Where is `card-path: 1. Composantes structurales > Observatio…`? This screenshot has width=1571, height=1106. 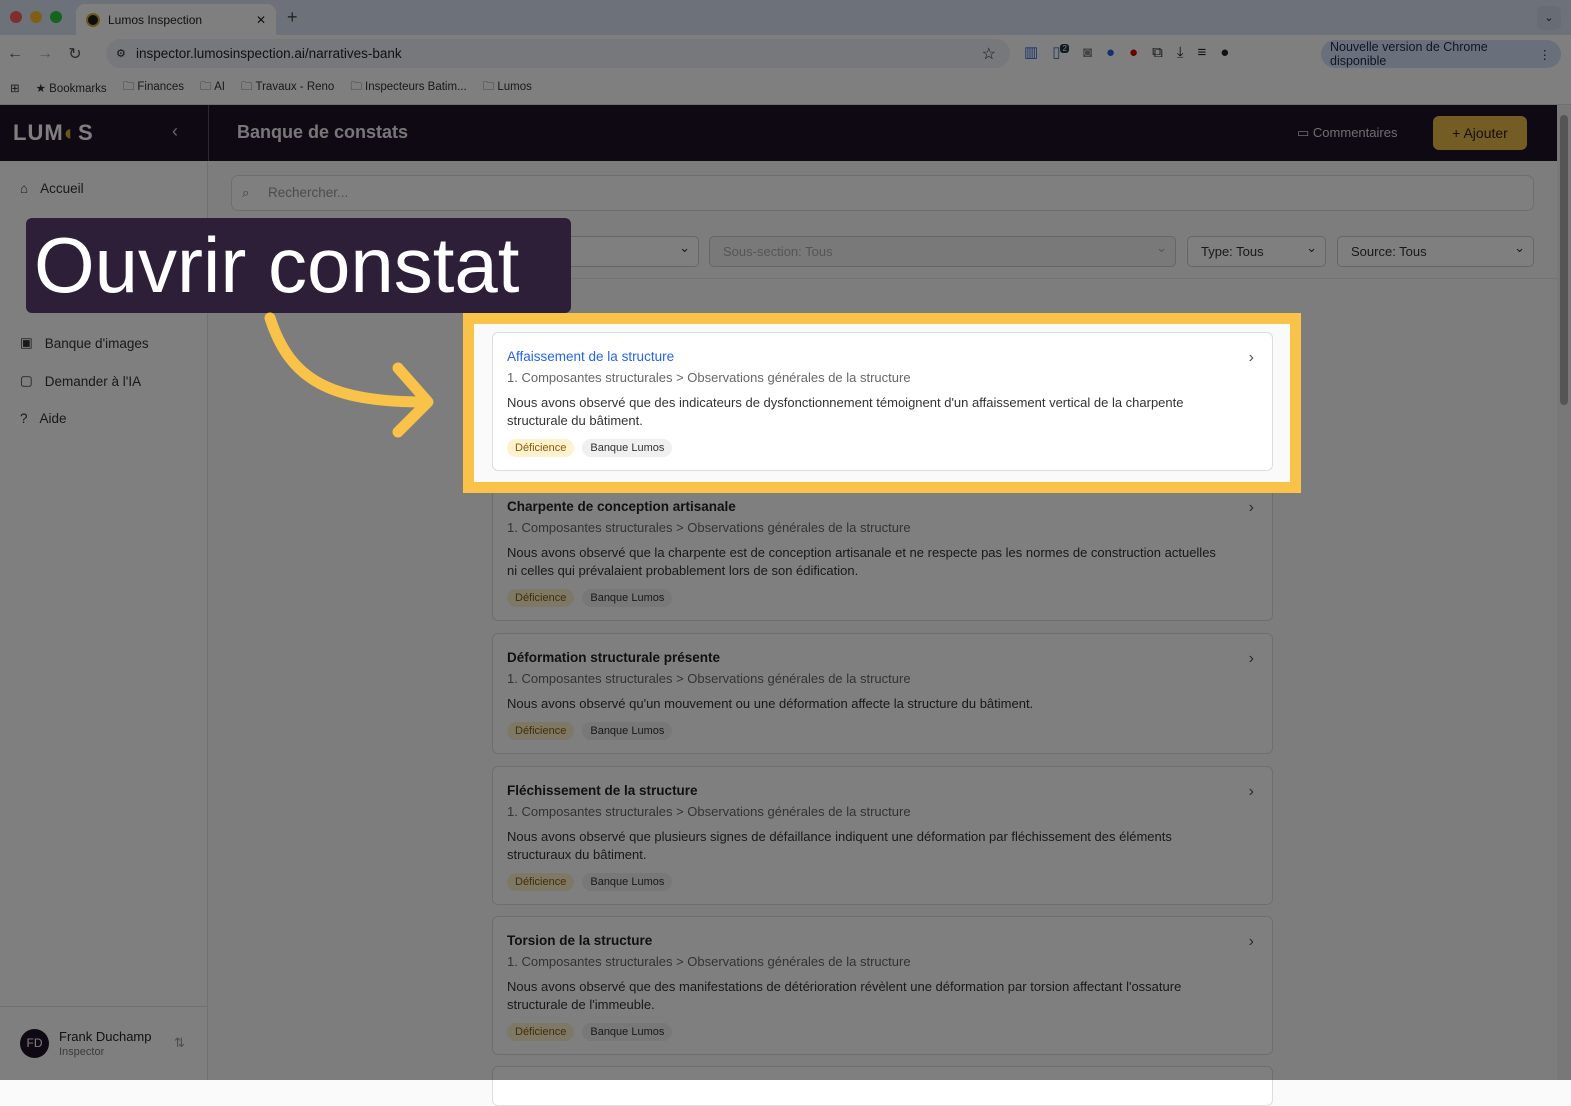
card-path: 1. Composantes structurales > Observatio… is located at coordinates (709, 377).